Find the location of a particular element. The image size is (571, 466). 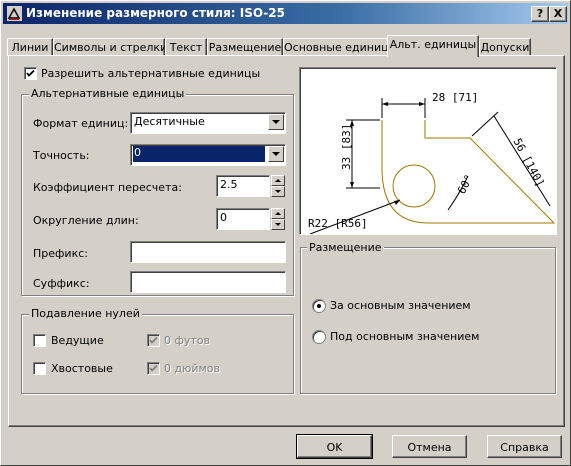

tab-primary-units: Основные единицы is located at coordinates (340, 47).